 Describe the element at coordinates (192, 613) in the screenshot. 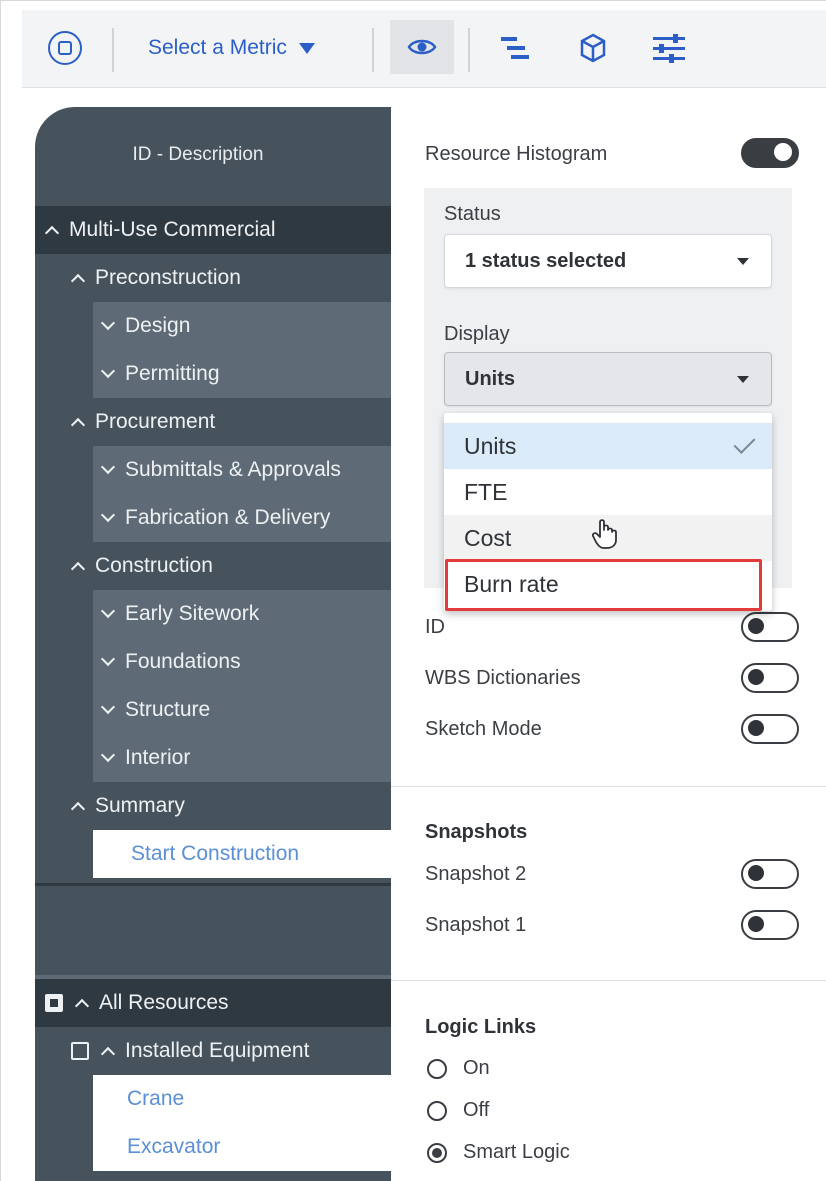

I see `tree-row-label: Early Sitework` at that location.